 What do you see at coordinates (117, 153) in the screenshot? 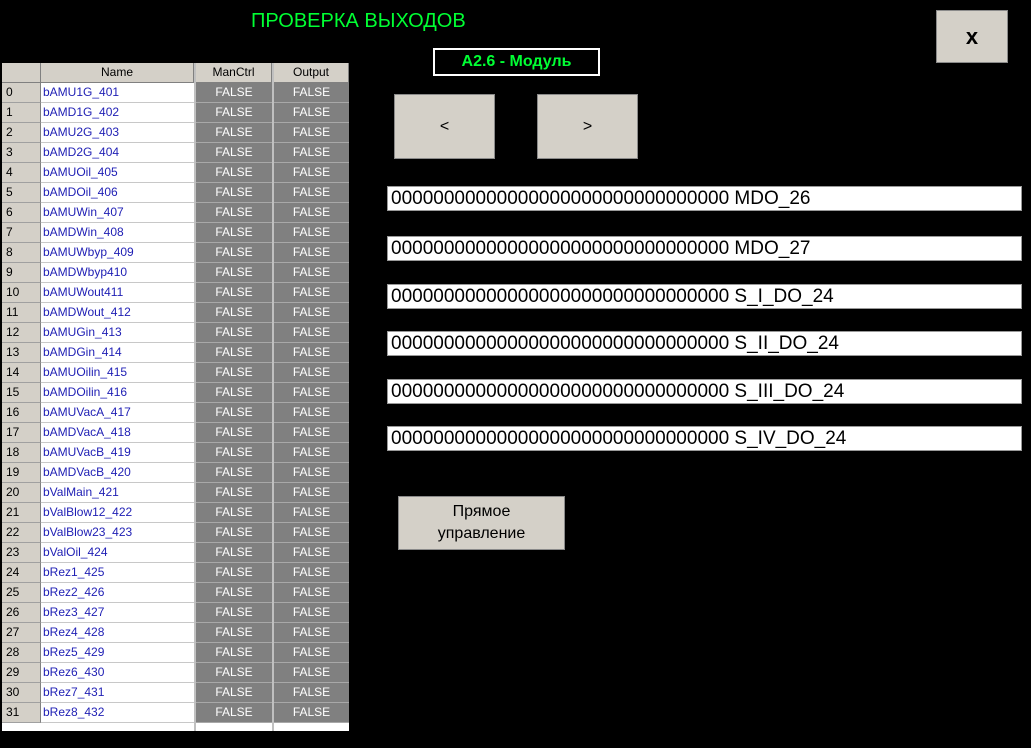
I see `row-name-cell: bAMD2G_404` at bounding box center [117, 153].